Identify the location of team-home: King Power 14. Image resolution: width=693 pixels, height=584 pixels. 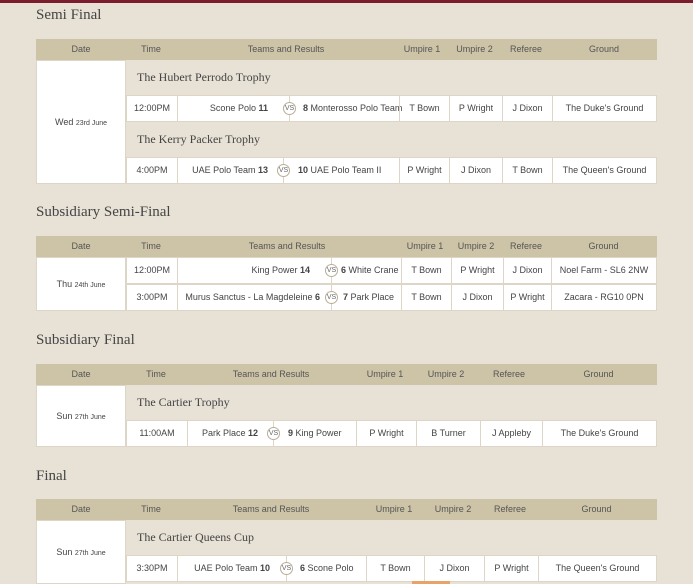
(280, 270).